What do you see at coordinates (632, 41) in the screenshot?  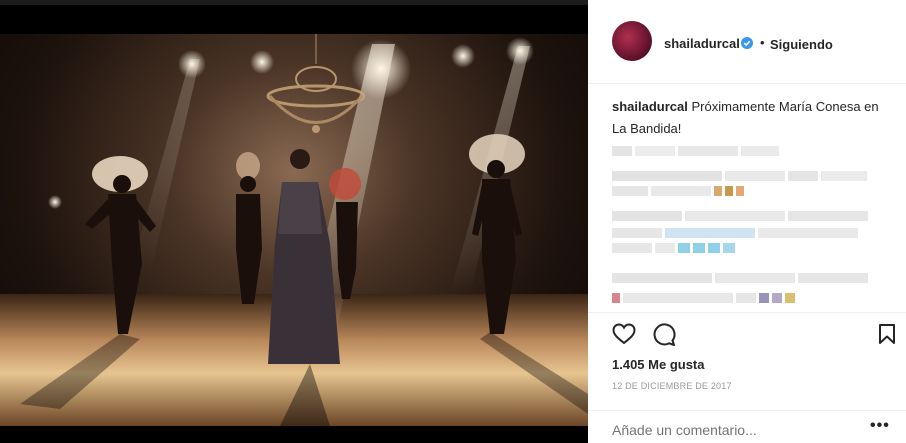 I see `avatar` at bounding box center [632, 41].